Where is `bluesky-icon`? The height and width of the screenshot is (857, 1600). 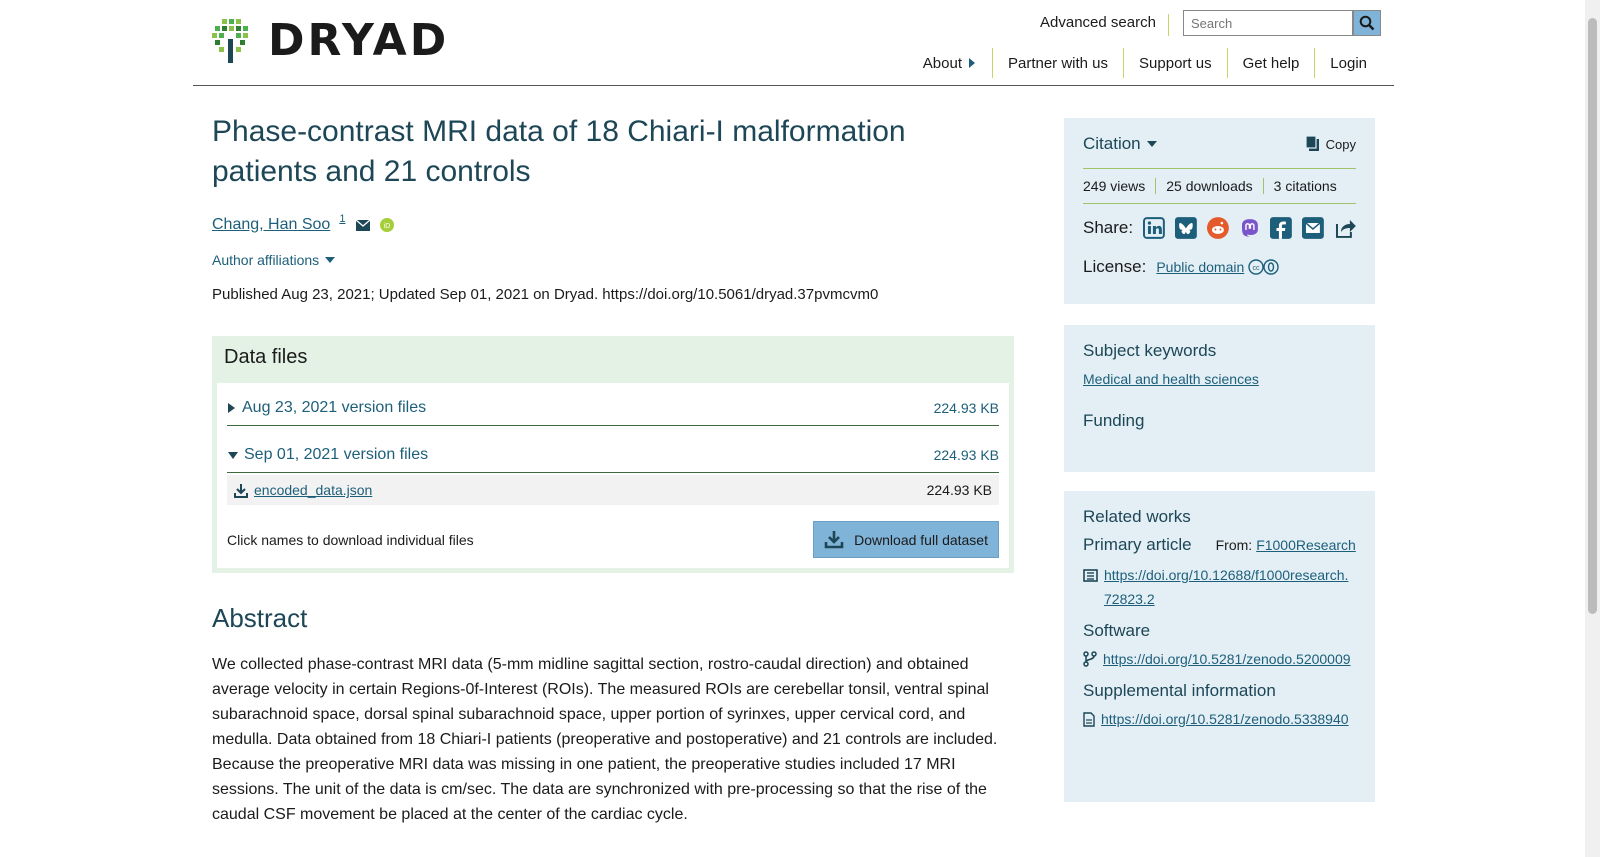
bluesky-icon is located at coordinates (1185, 228).